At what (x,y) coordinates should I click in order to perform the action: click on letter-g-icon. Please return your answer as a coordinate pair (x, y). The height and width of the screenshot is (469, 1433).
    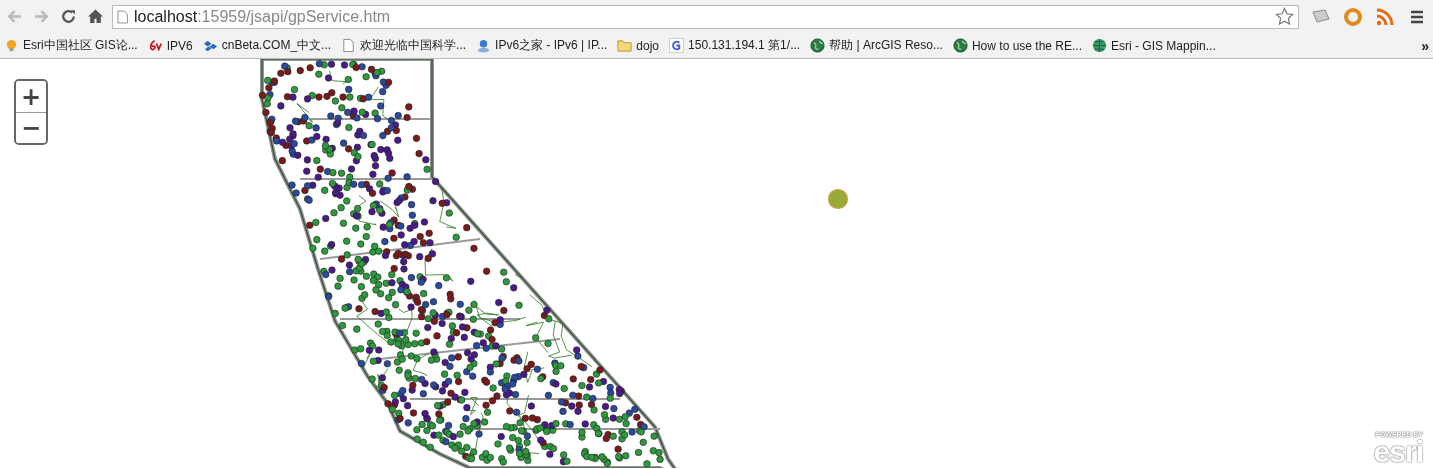
    Looking at the image, I should click on (677, 45).